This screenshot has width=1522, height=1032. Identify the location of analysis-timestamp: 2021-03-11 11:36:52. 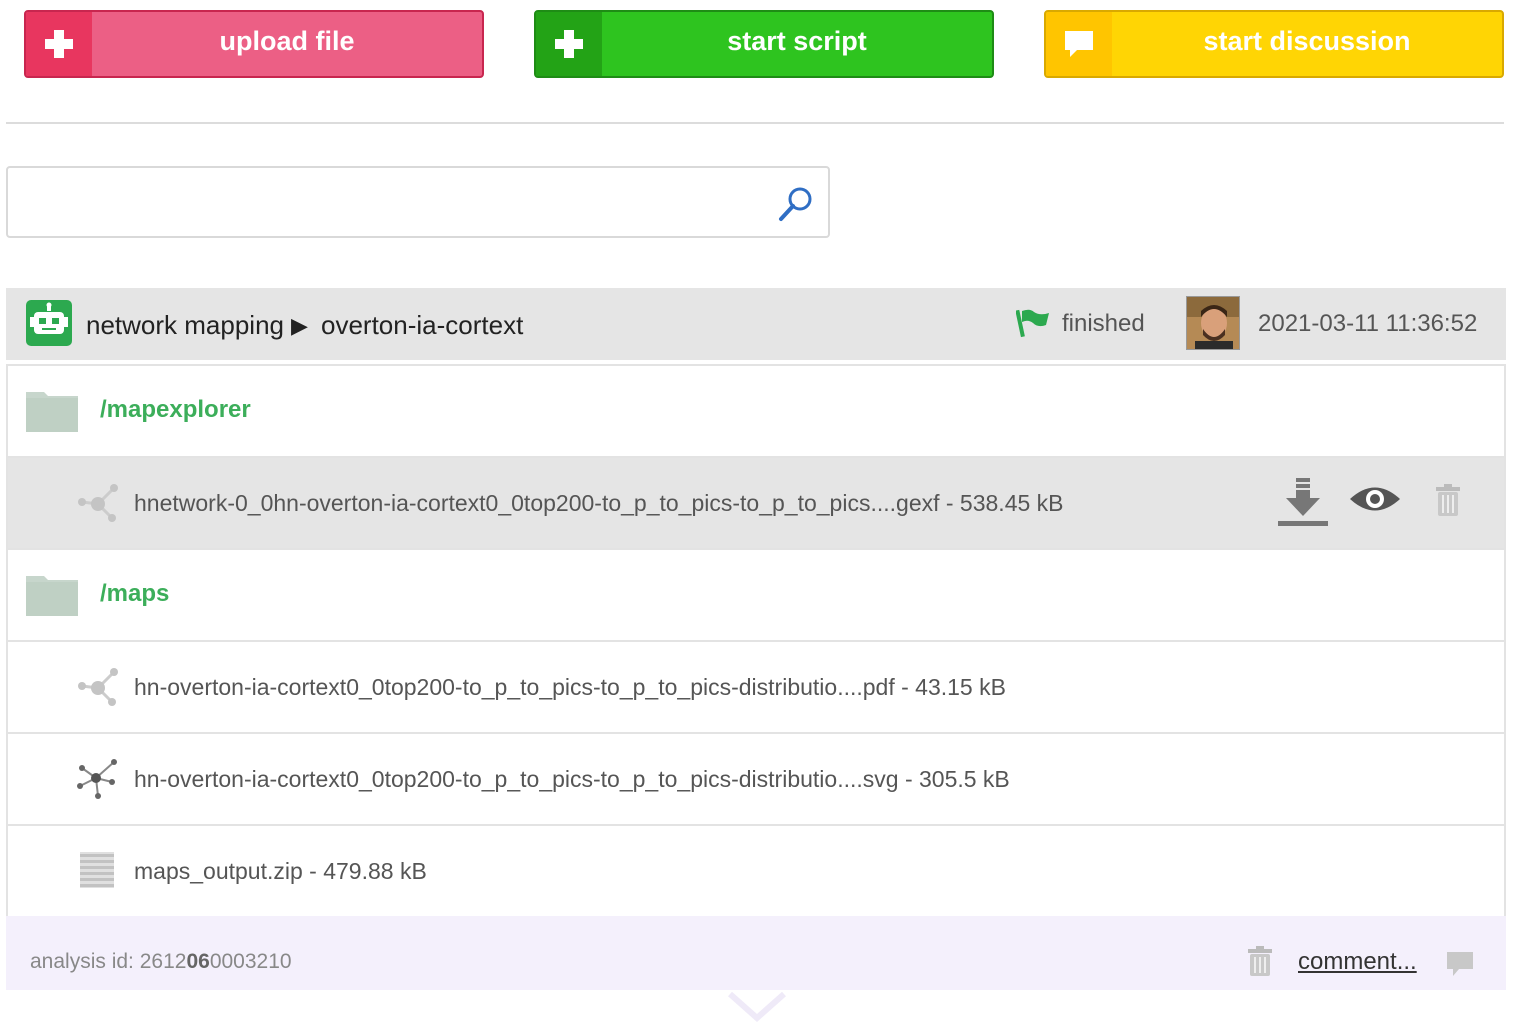
(1368, 323).